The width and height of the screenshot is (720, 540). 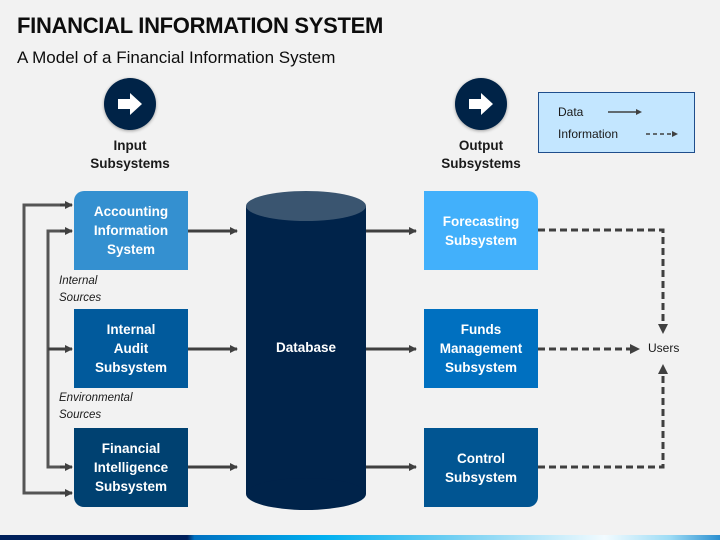 What do you see at coordinates (635, 349) in the screenshot?
I see `info-arrowhead-funds` at bounding box center [635, 349].